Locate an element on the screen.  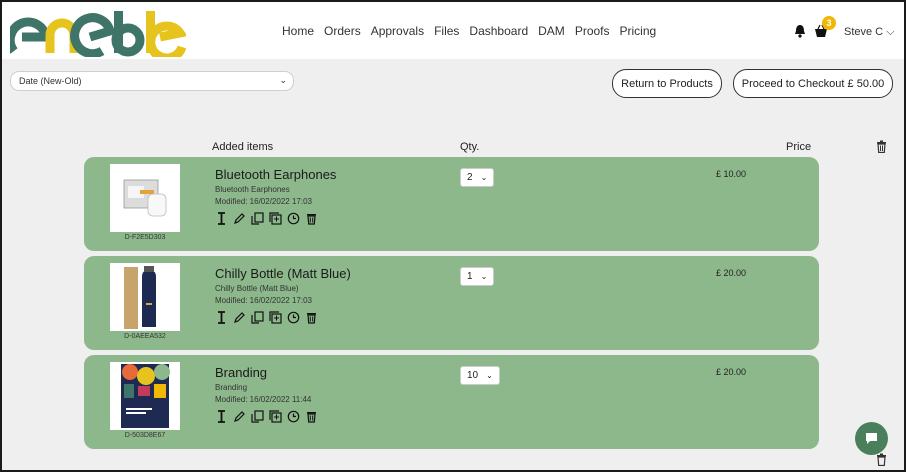
nav-dam: DAM is located at coordinates (551, 31).